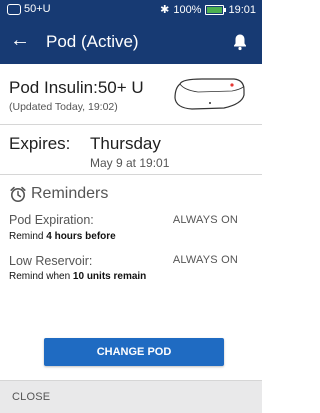 The height and width of the screenshot is (413, 320). I want to click on battery-percent: 100%, so click(187, 9).